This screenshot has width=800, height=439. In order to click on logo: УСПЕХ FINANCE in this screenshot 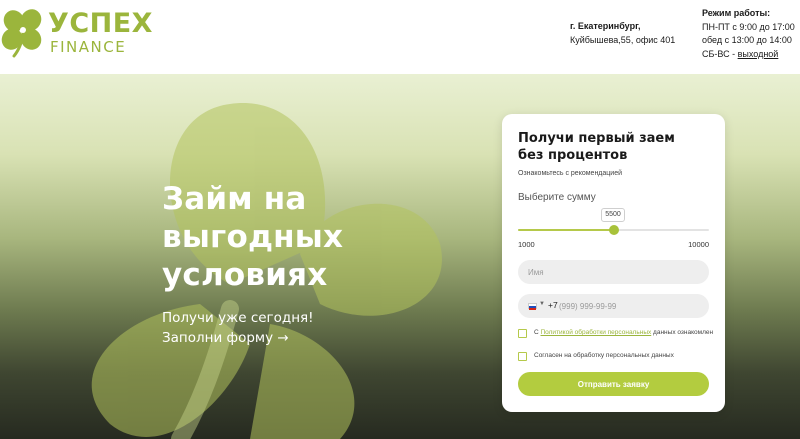, I will do `click(80, 32)`.